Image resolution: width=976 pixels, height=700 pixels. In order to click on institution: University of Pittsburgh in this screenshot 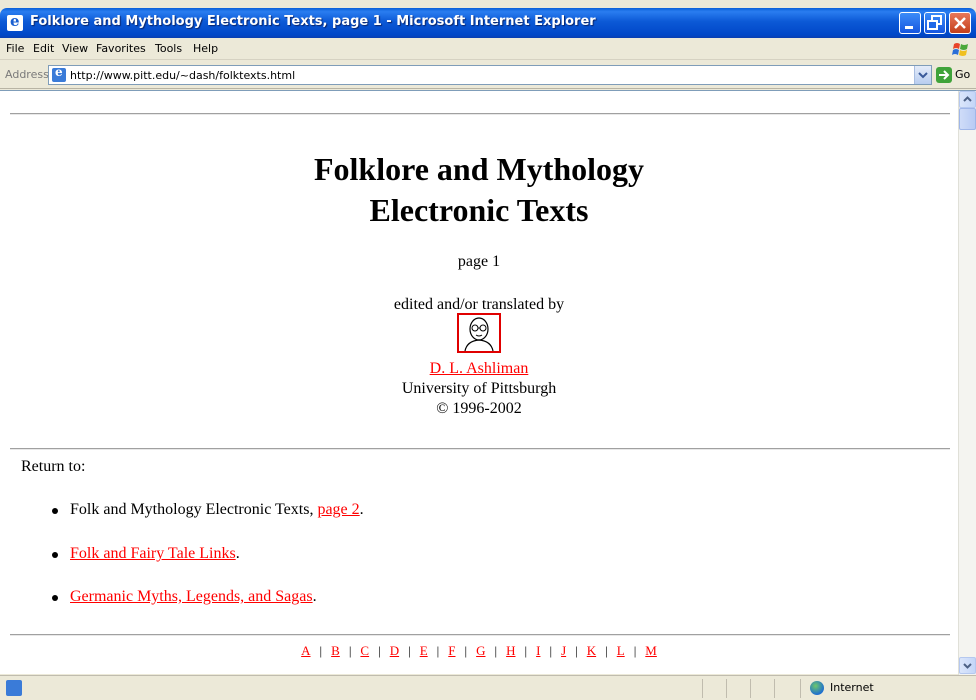, I will do `click(479, 388)`.